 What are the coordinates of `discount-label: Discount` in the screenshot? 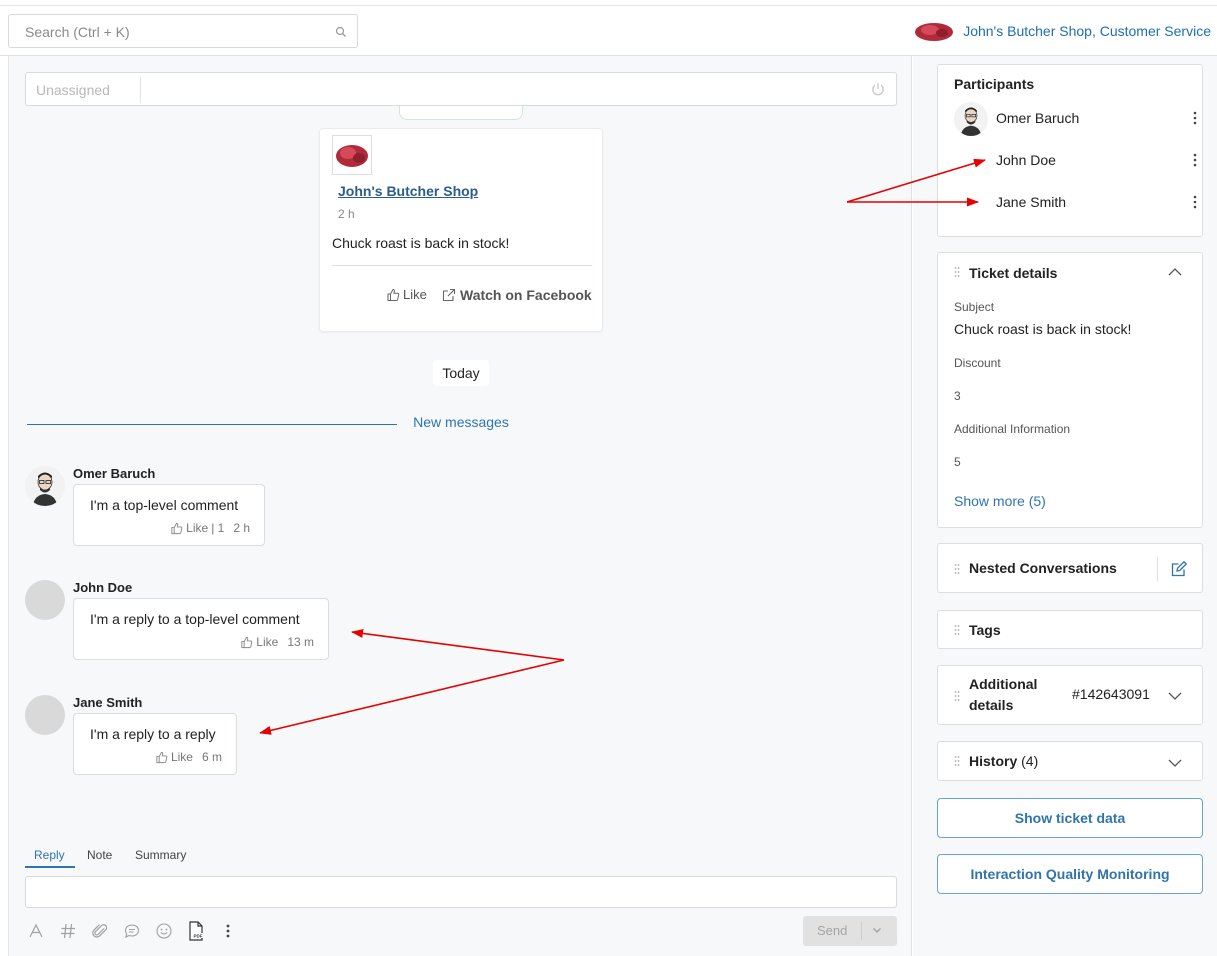 It's located at (977, 363).